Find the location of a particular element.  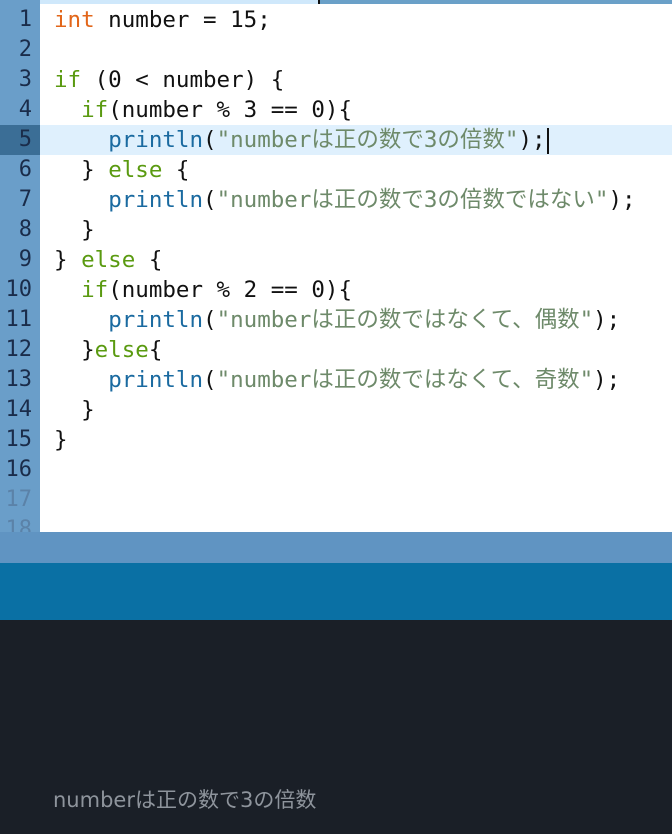

code-line: 11 println("numberは正の数ではなくて、偶数"); is located at coordinates (336, 320).